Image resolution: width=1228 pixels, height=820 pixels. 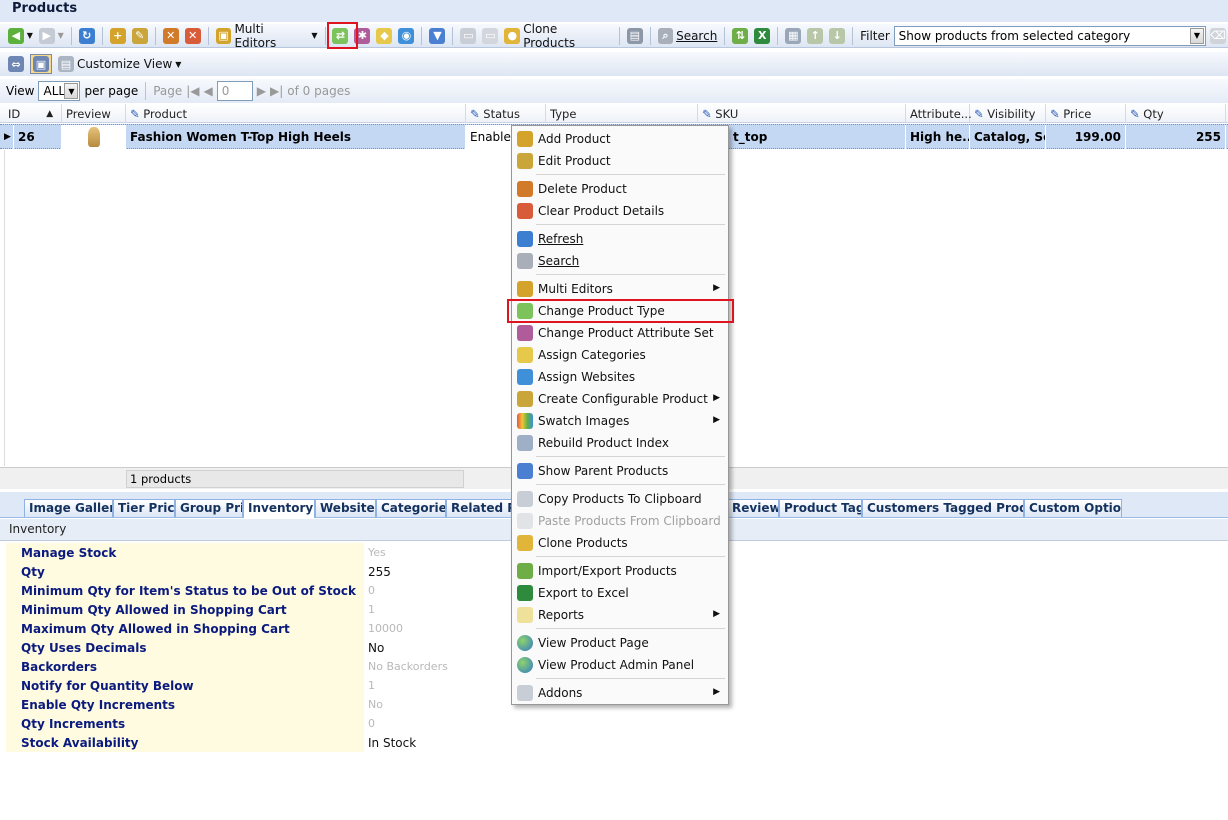 I want to click on tab-reviews: Reviews, so click(x=753, y=508).